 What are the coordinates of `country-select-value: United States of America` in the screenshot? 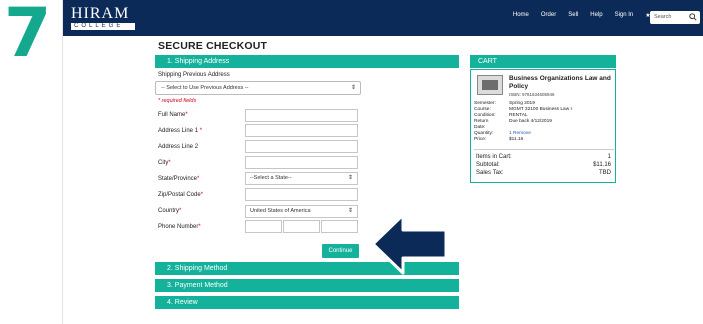 It's located at (280, 211).